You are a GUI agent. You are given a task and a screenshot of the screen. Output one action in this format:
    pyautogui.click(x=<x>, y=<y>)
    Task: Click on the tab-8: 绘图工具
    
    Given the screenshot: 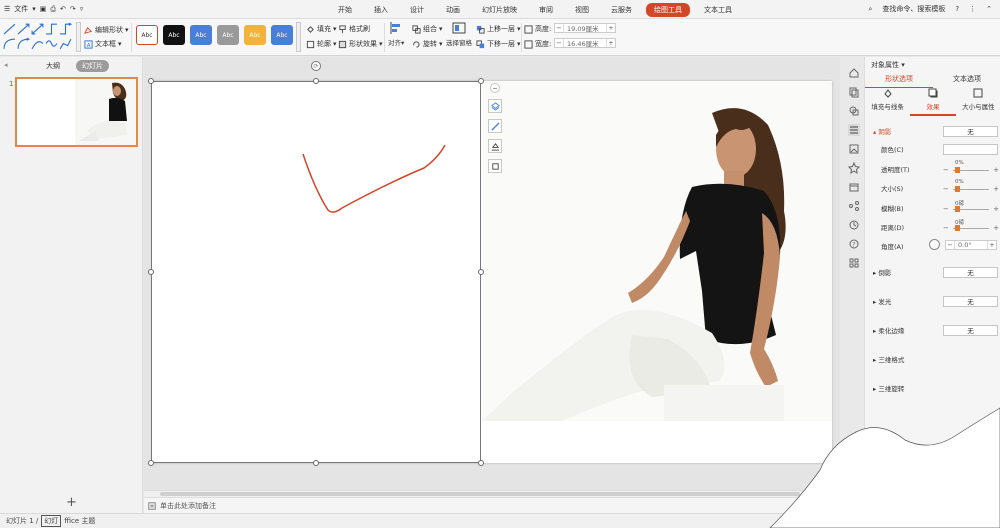 What is the action you would take?
    pyautogui.click(x=668, y=10)
    